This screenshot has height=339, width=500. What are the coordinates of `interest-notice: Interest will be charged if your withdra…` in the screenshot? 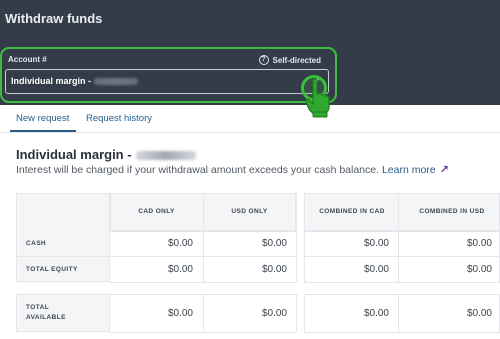 It's located at (232, 169).